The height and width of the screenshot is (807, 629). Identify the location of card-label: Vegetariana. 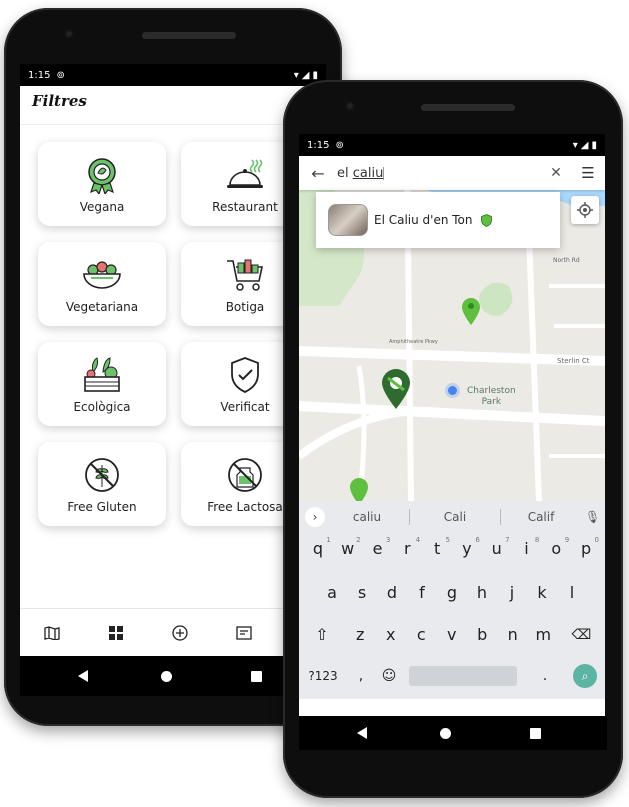
(102, 307).